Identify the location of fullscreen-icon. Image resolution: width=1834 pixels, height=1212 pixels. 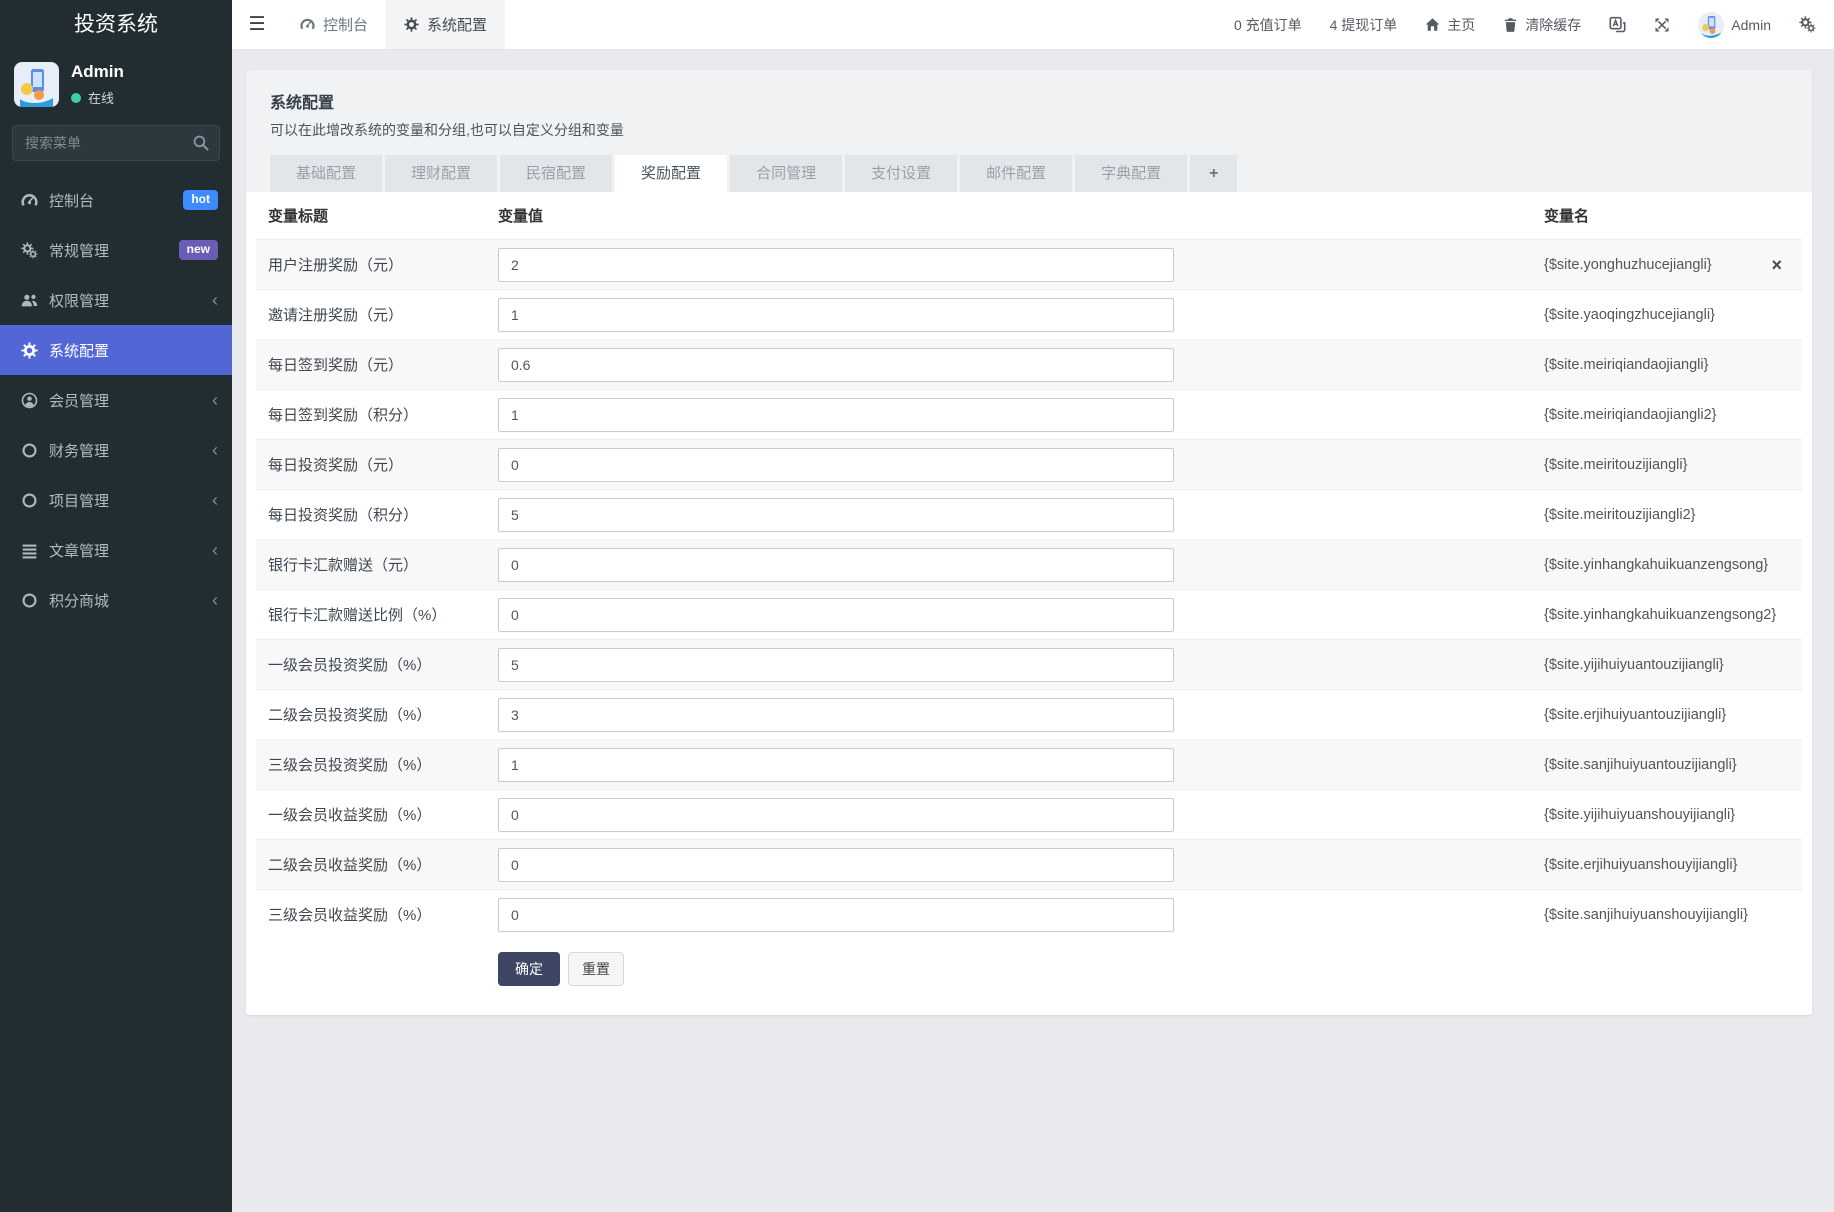
(1662, 25).